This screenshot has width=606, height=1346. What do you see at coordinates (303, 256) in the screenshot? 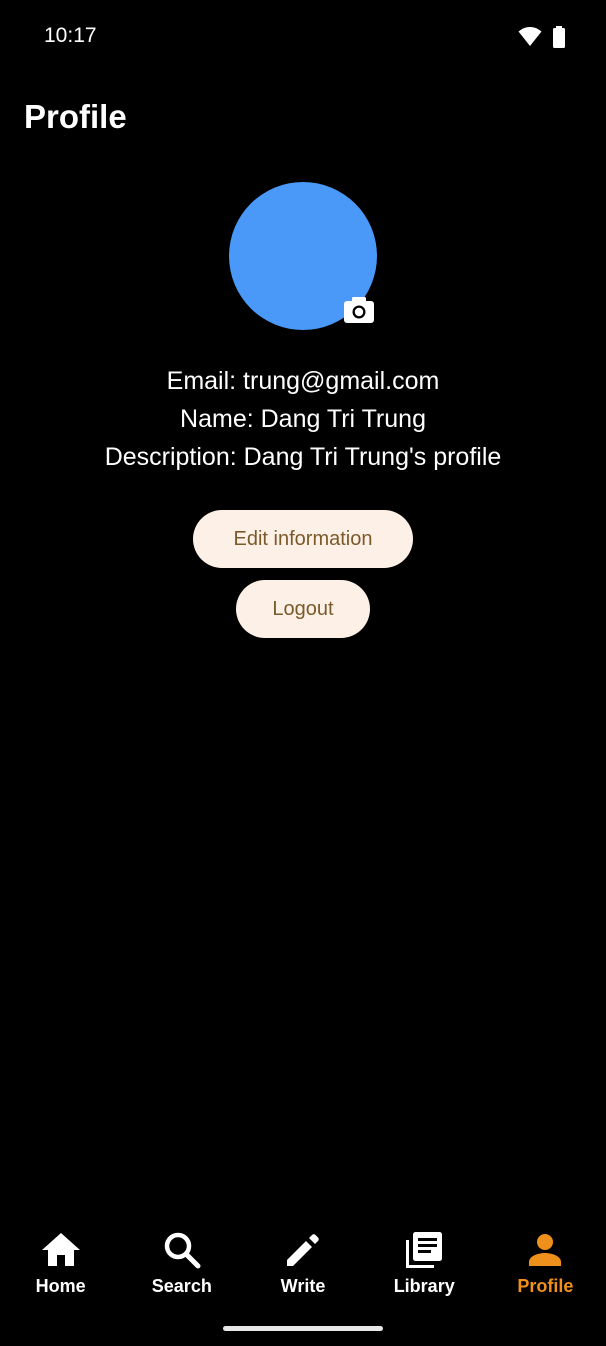
I see `avatar-container` at bounding box center [303, 256].